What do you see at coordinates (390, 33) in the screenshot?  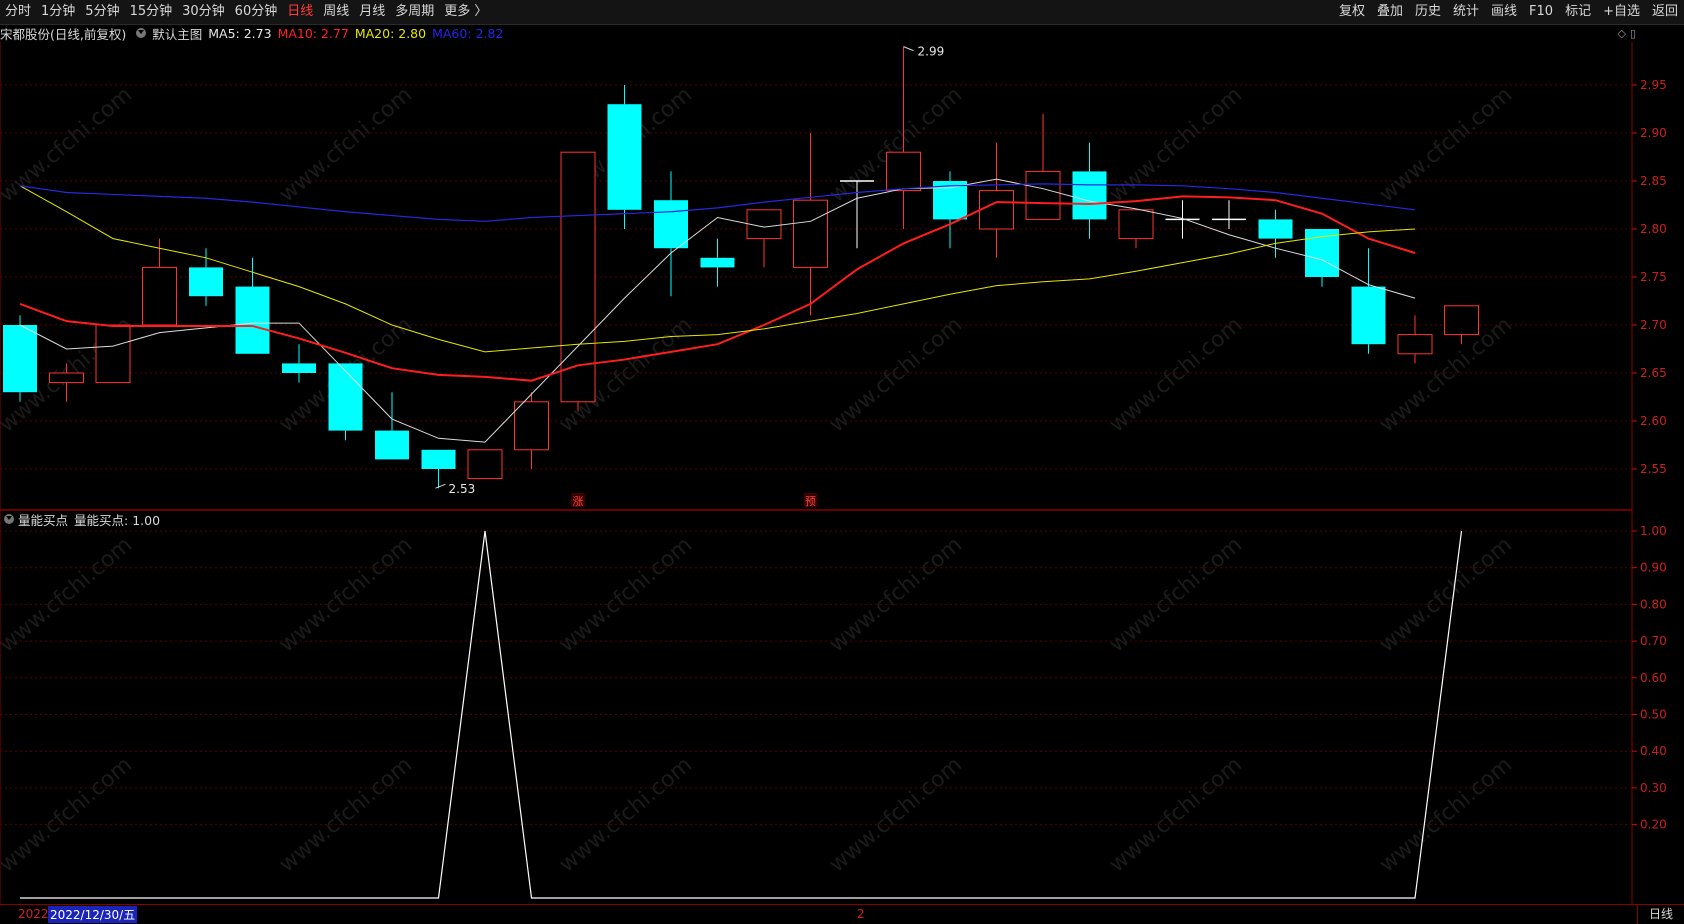 I see `ma20-value: MA20: 2.80` at bounding box center [390, 33].